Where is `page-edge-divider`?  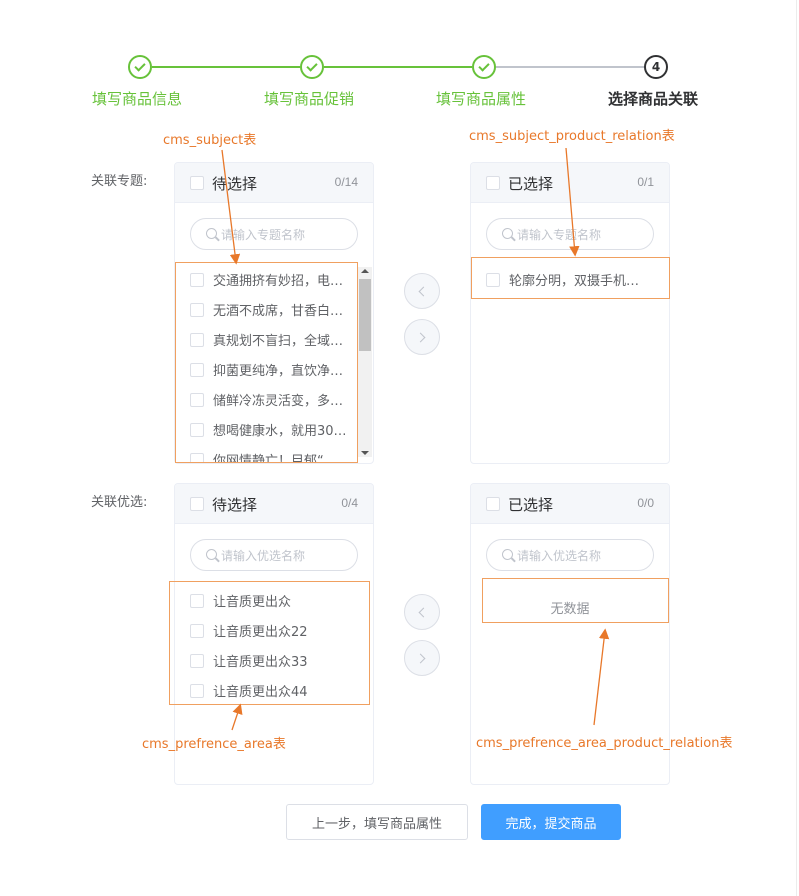
page-edge-divider is located at coordinates (796, 448).